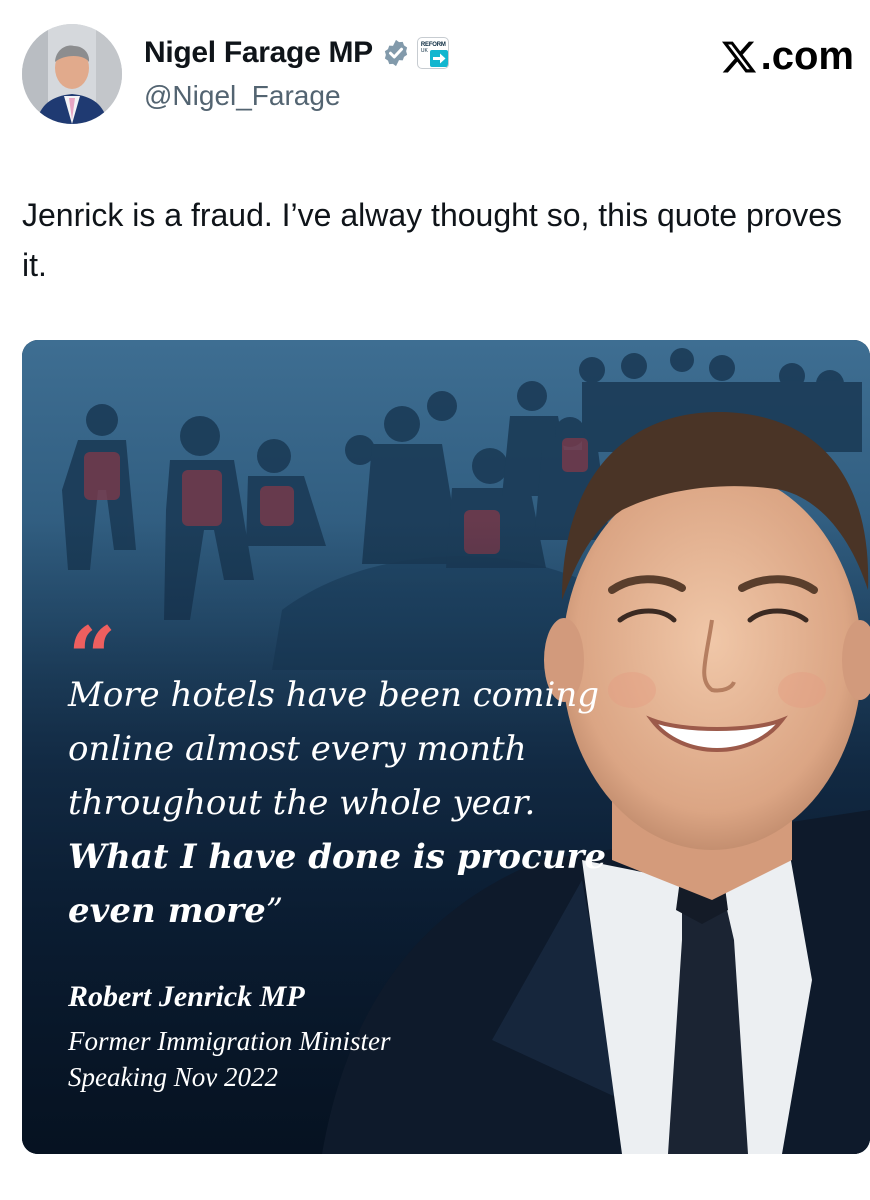 The image size is (870, 1200). I want to click on x-brand-suffix: .com, so click(807, 56).